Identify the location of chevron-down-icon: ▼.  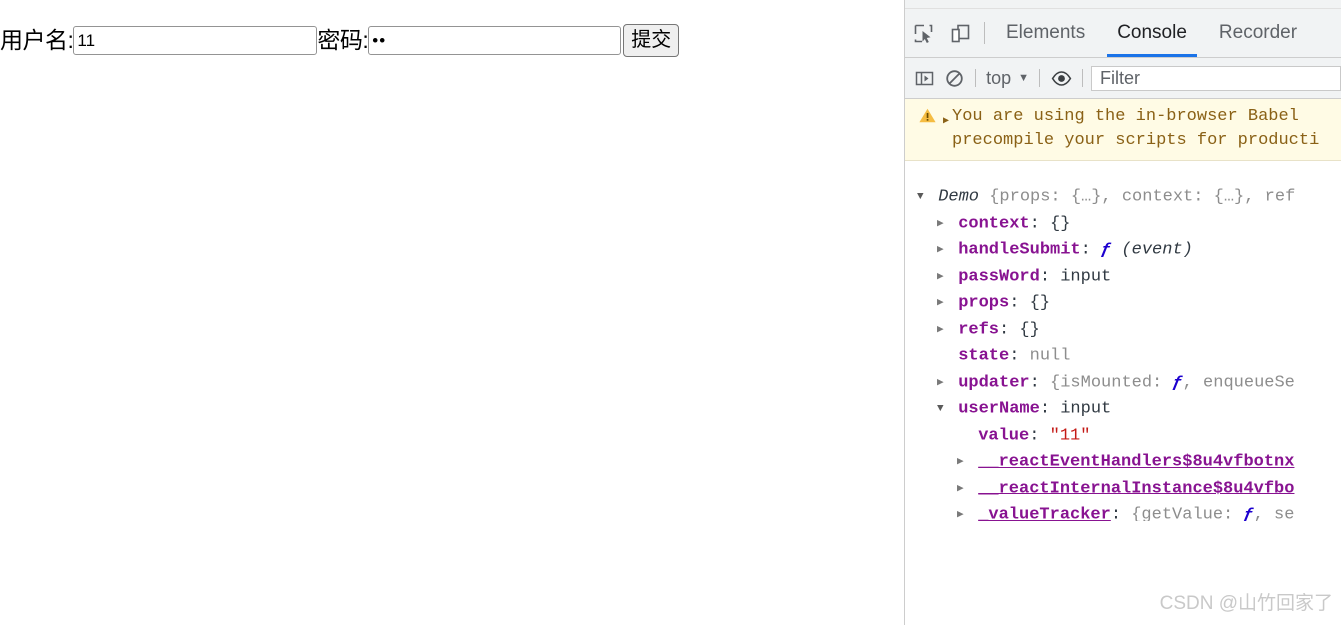
(1023, 77).